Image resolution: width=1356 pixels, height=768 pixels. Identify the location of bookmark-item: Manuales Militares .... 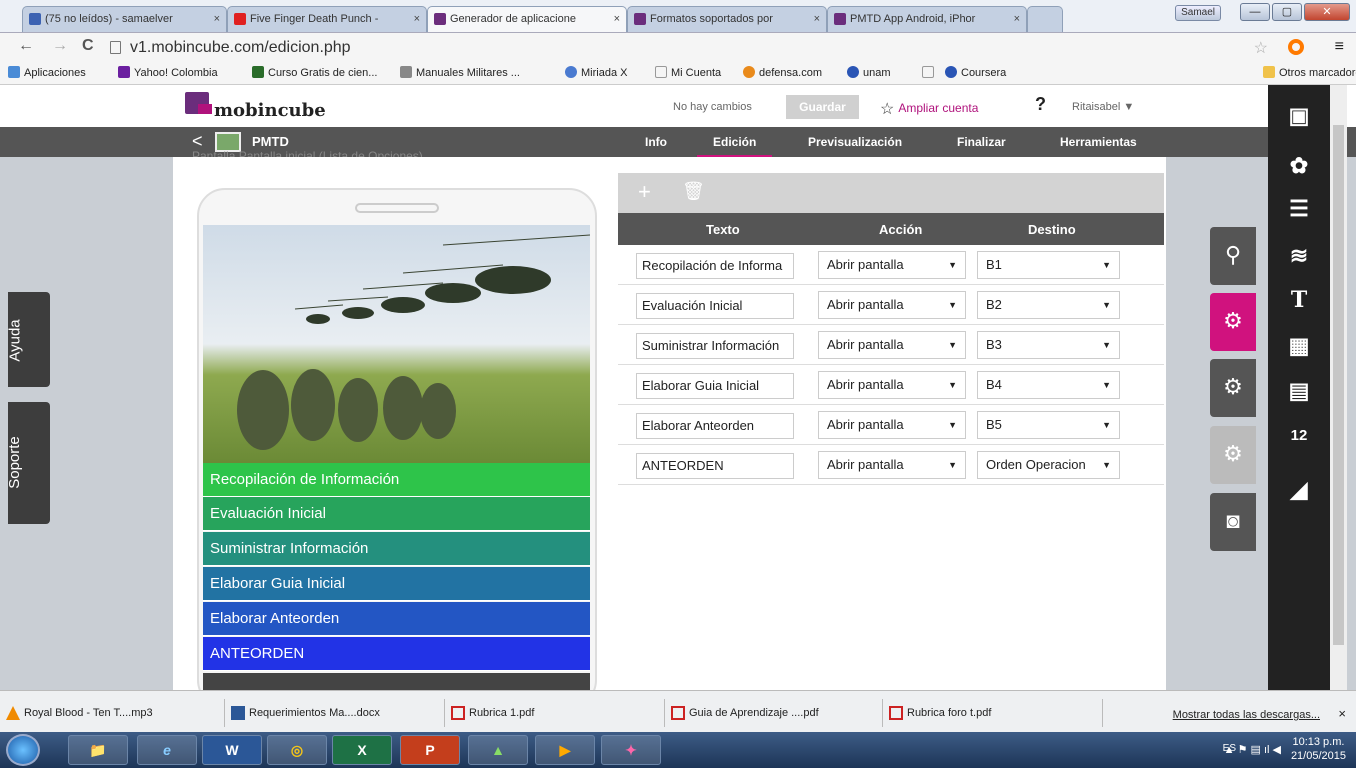
(460, 72).